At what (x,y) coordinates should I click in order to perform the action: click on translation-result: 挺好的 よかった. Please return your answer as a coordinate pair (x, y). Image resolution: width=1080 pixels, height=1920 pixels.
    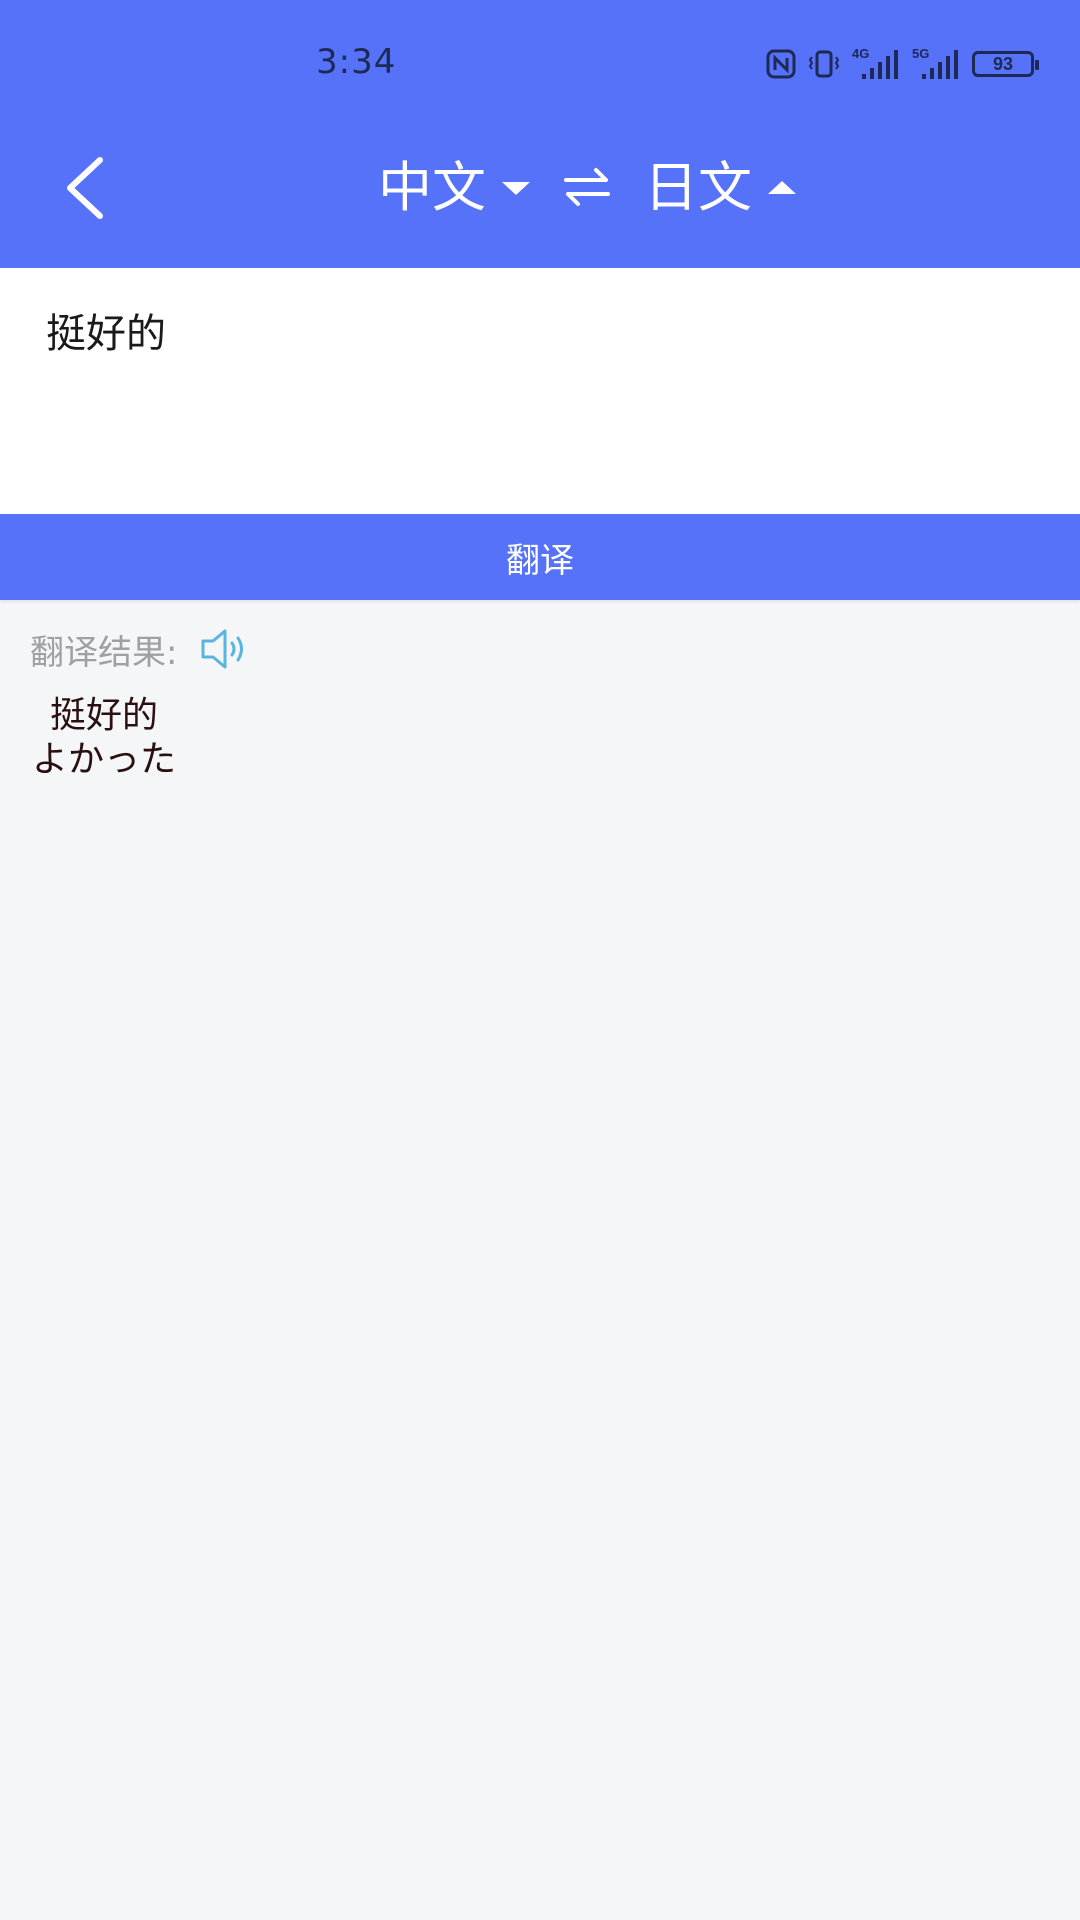
    Looking at the image, I should click on (532, 738).